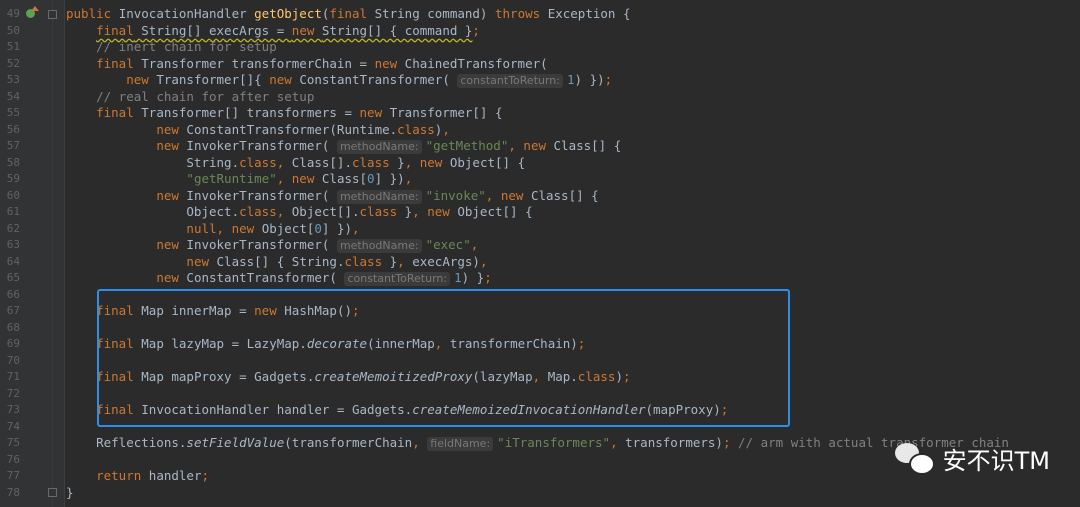 The height and width of the screenshot is (507, 1080). I want to click on line-number: 72, so click(13, 393).